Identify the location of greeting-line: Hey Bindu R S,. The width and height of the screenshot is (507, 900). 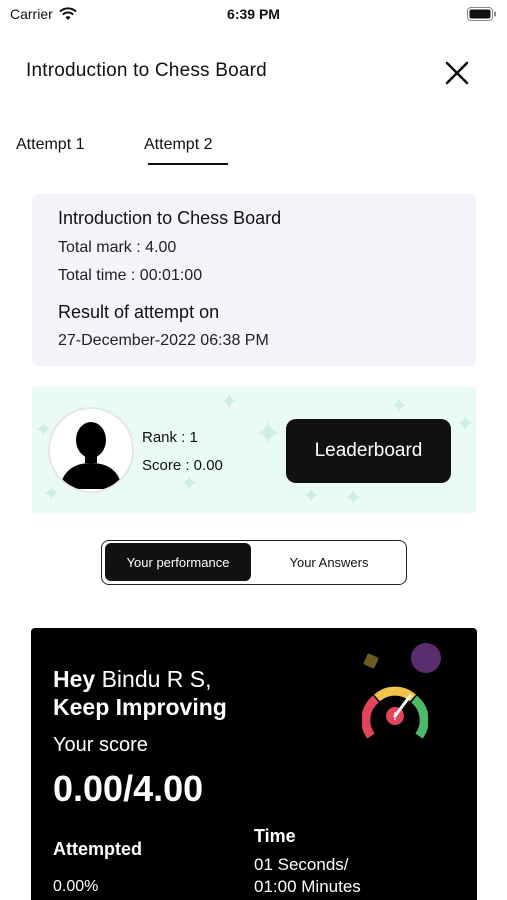
(132, 679).